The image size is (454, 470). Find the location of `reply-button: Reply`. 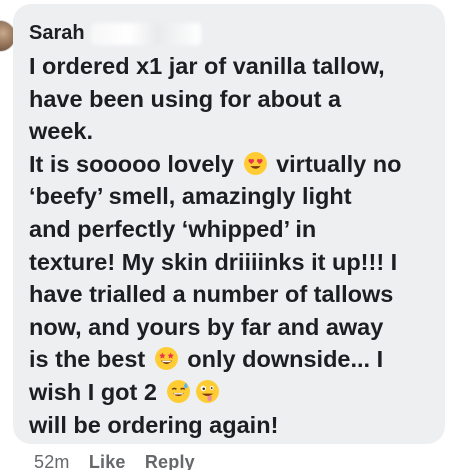

reply-button: Reply is located at coordinates (170, 461).